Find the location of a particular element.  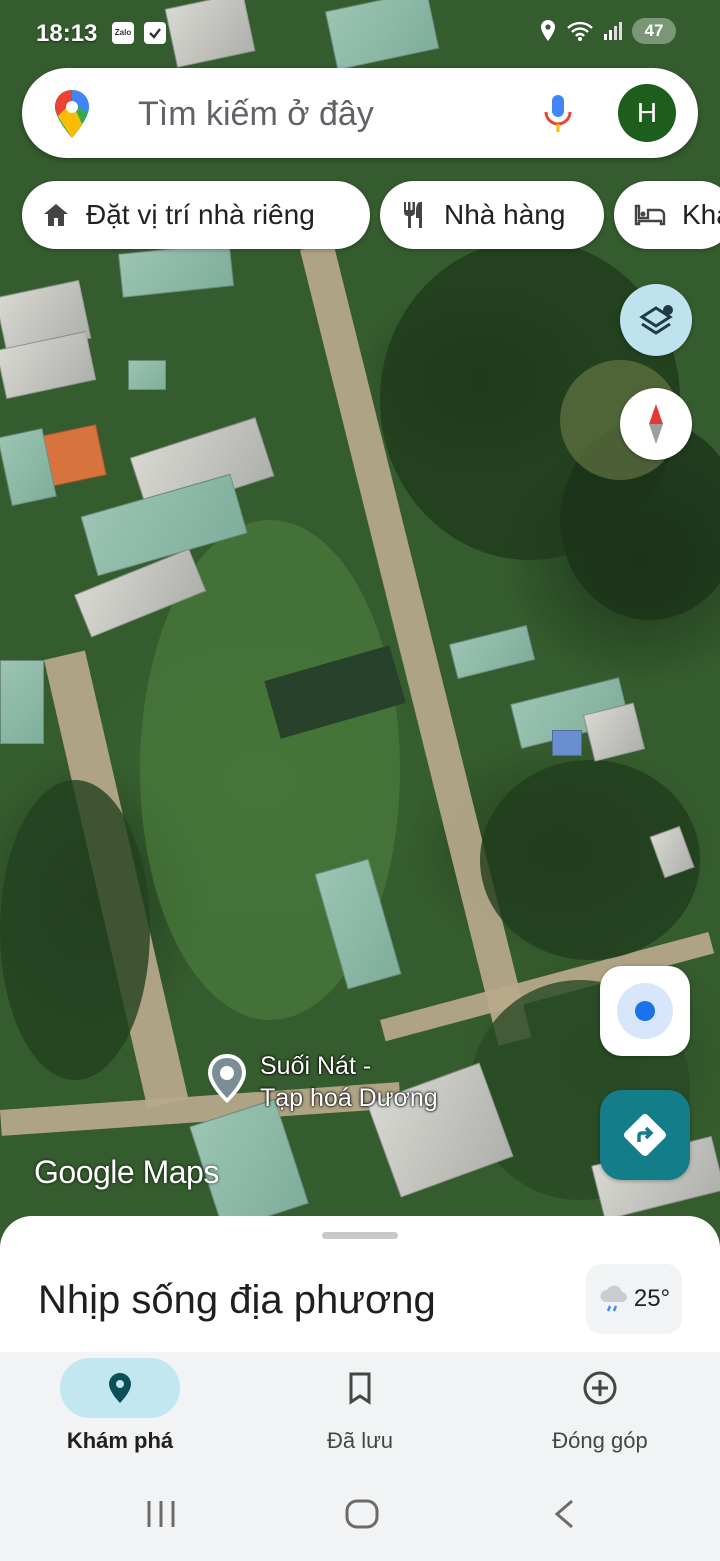

status-bar: 18:13 Zalo 47 is located at coordinates (360, 33).